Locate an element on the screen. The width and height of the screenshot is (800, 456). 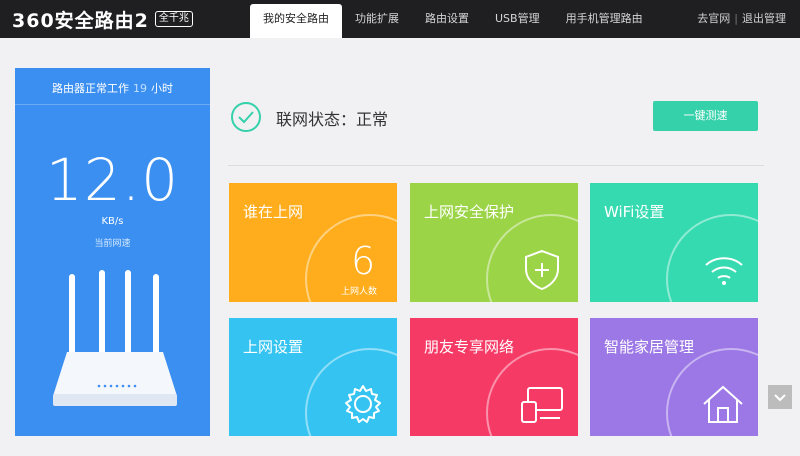
connection-status-text: 联网状态：正常 is located at coordinates (332, 119).